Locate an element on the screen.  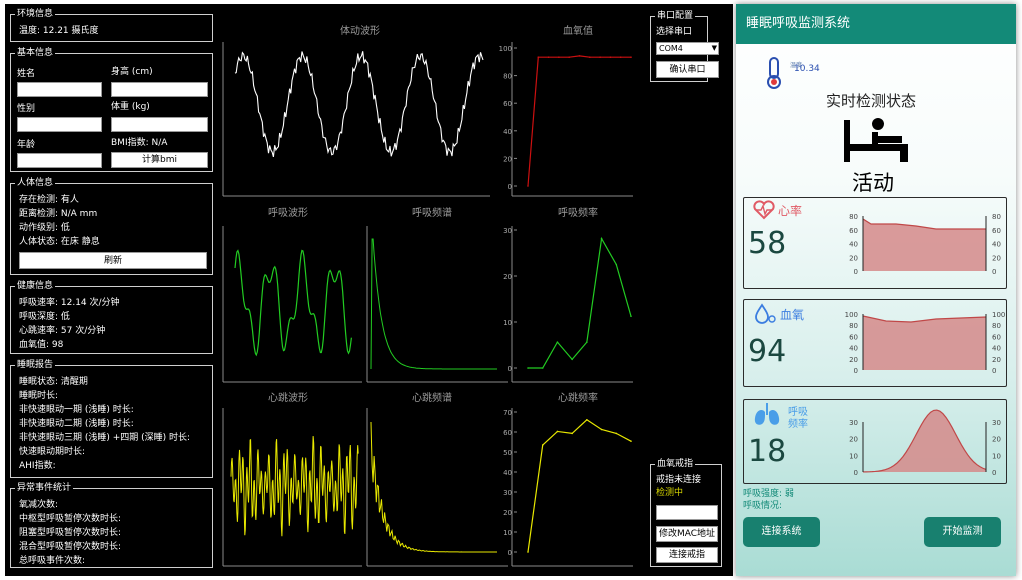
phone-spo2-right-tick-label: 20 is located at coordinates (996, 360).